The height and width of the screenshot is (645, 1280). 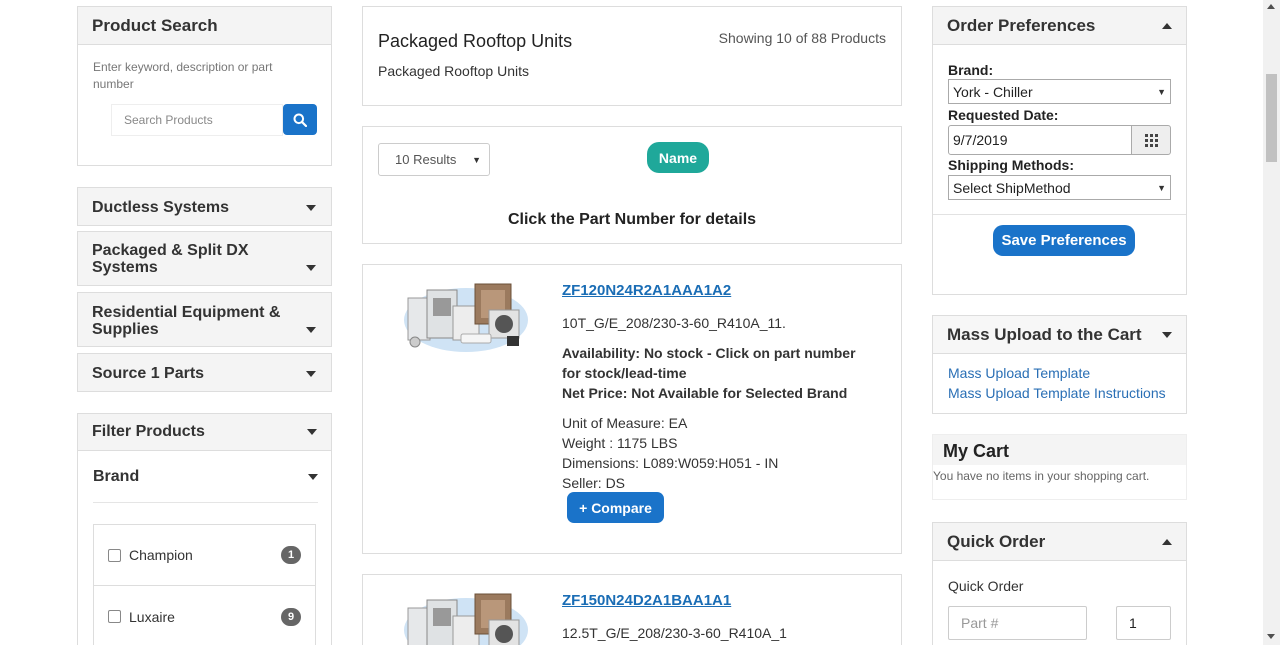 I want to click on save-preferences-button: Save Preferences, so click(x=1064, y=240).